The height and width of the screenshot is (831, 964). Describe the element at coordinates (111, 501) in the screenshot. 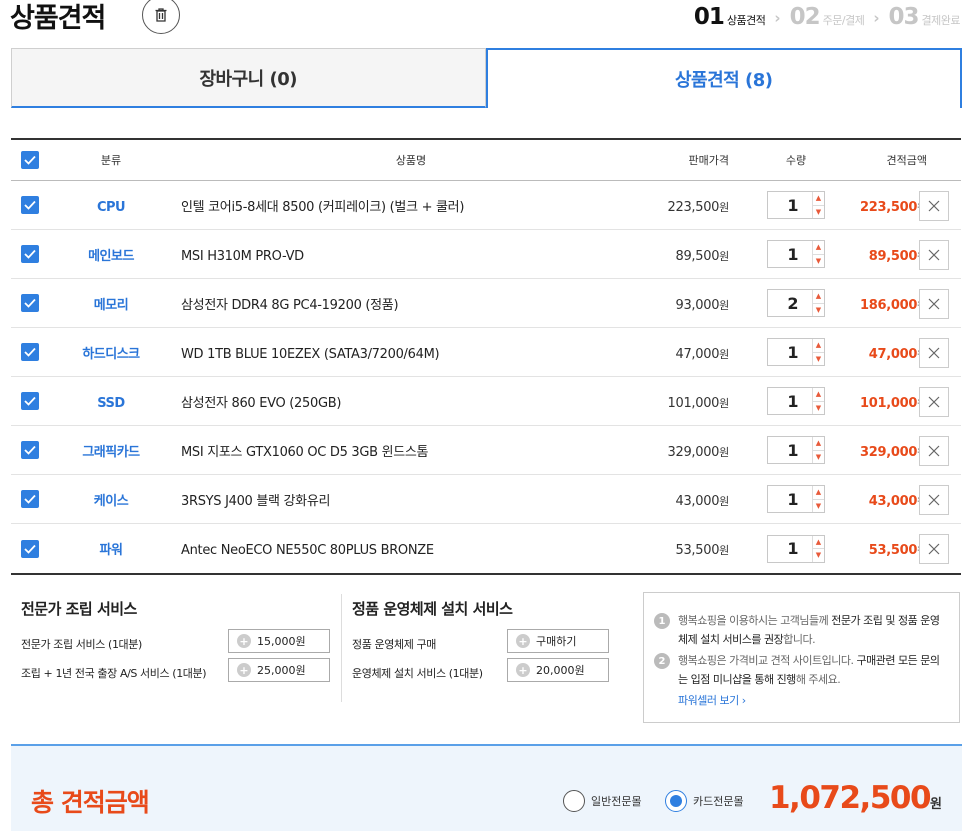

I see `row-category: 케이스` at that location.